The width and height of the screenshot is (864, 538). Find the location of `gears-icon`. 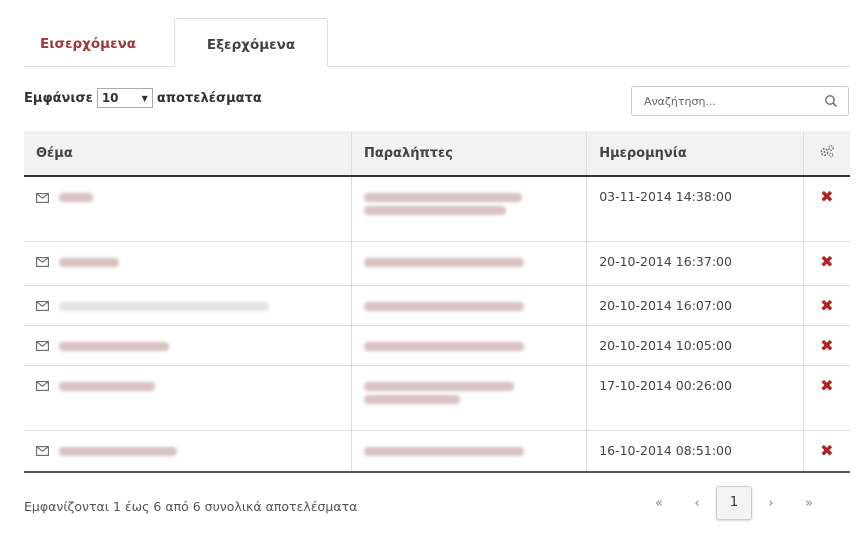

gears-icon is located at coordinates (827, 151).